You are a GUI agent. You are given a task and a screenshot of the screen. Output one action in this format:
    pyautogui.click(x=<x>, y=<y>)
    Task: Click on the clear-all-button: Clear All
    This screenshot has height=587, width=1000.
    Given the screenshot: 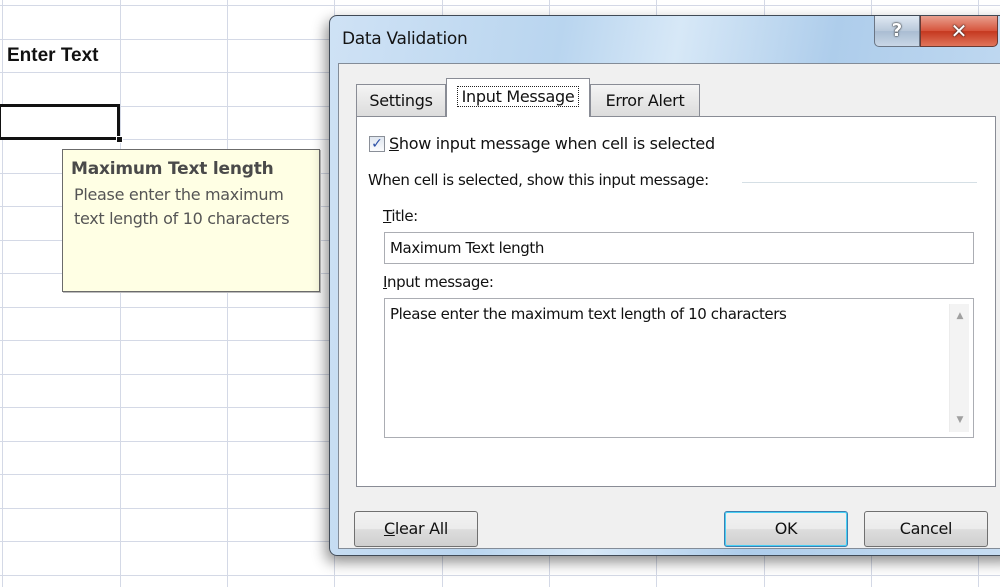 What is the action you would take?
    pyautogui.click(x=416, y=529)
    